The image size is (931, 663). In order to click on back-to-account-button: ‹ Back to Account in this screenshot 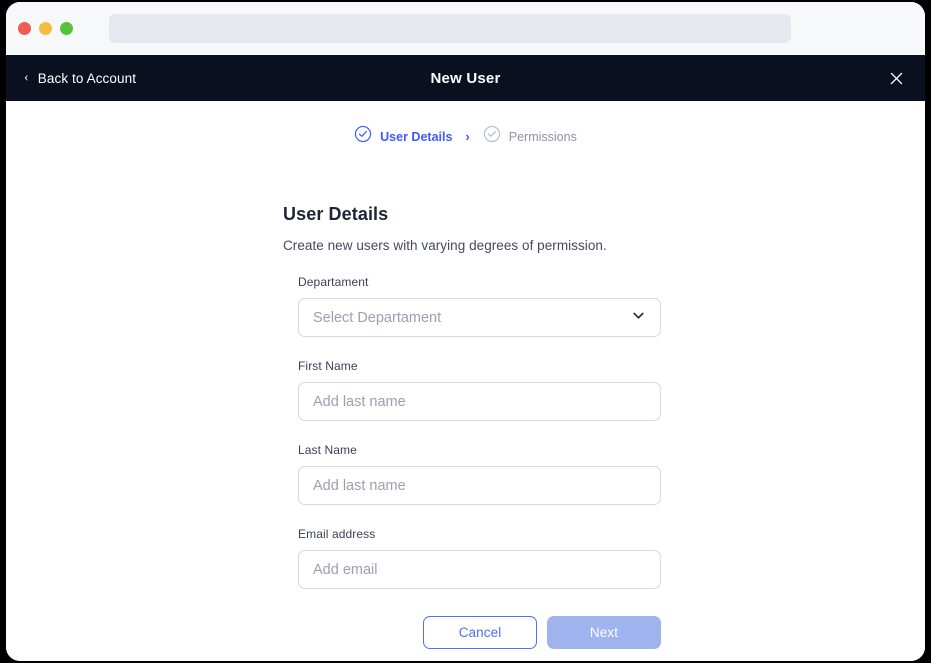, I will do `click(80, 78)`.